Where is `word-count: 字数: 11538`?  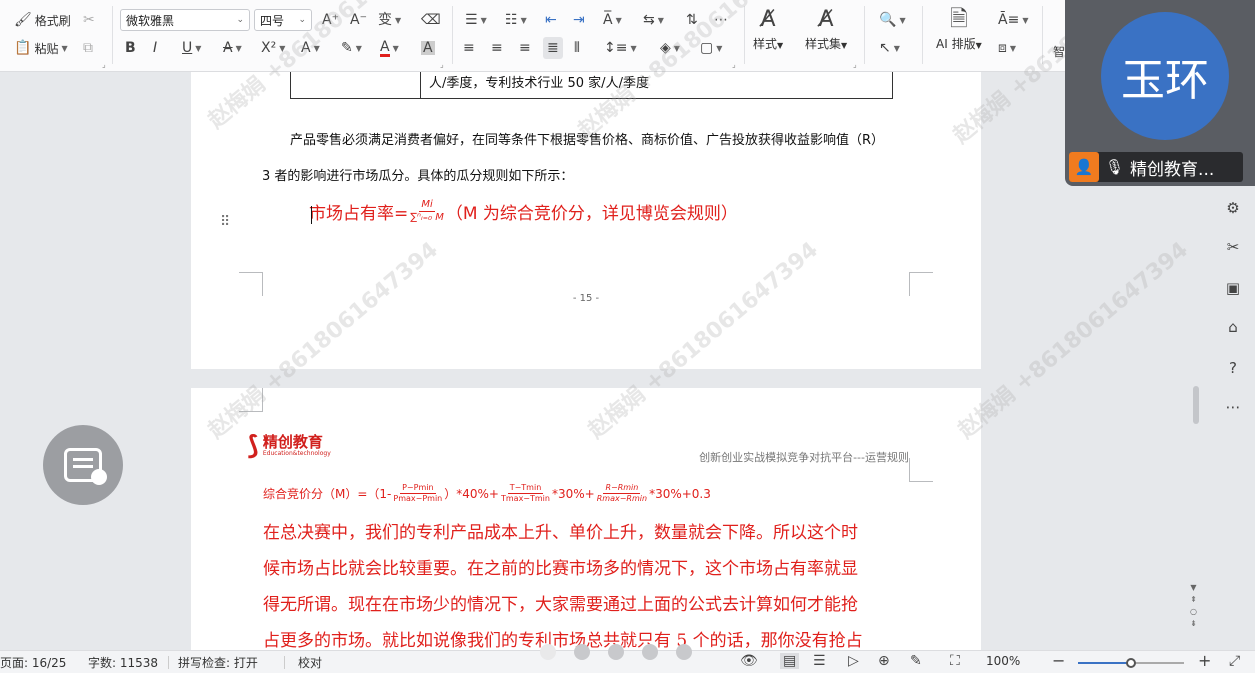
word-count: 字数: 11538 is located at coordinates (123, 662).